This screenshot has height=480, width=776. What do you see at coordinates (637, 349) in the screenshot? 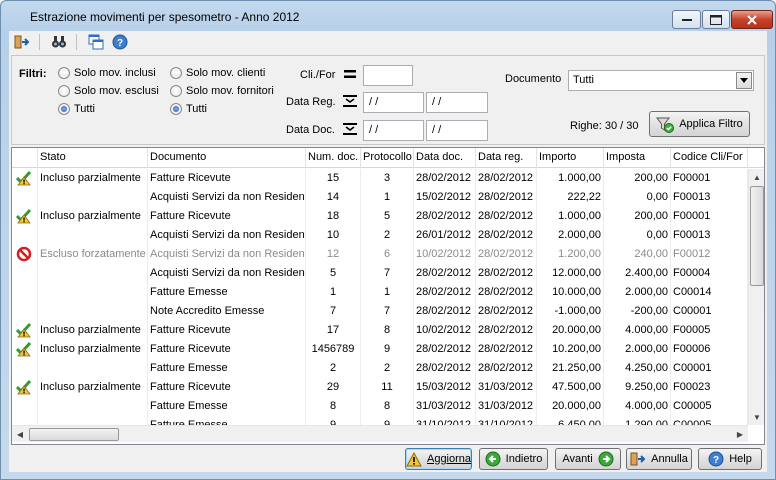
I see `cell-imposta: 2.000,00` at bounding box center [637, 349].